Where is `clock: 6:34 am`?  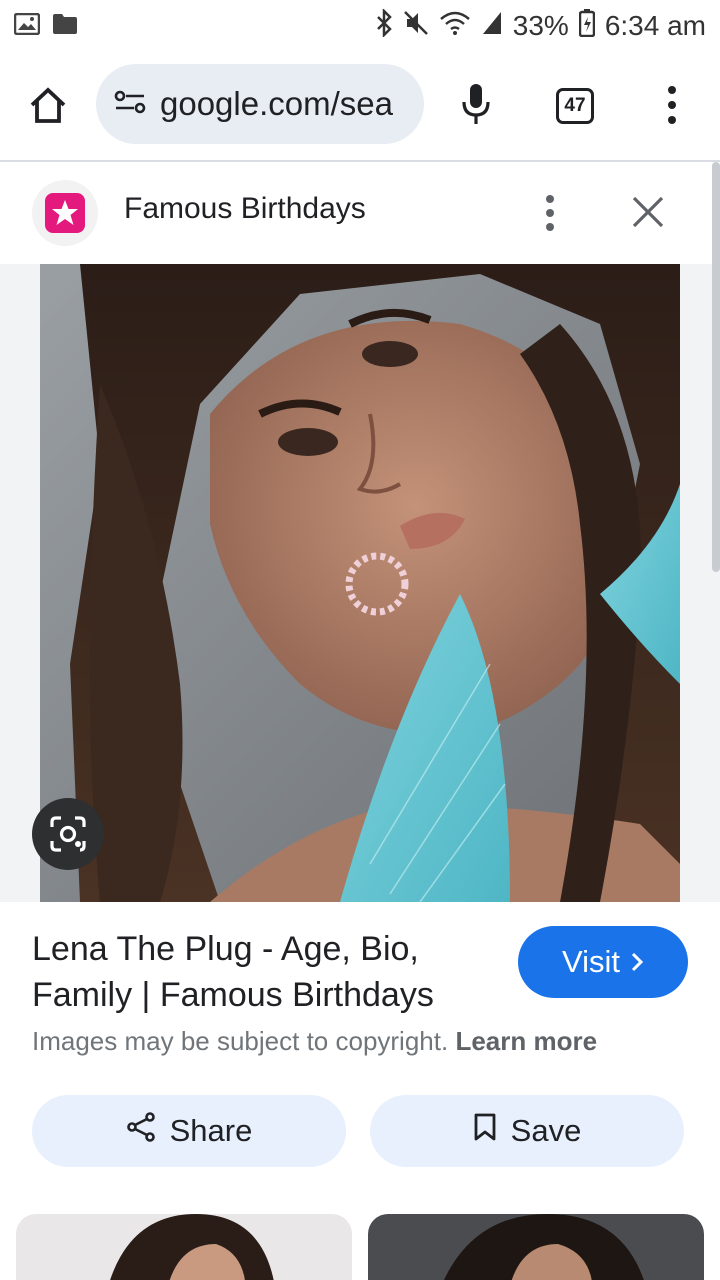
clock: 6:34 am is located at coordinates (655, 25).